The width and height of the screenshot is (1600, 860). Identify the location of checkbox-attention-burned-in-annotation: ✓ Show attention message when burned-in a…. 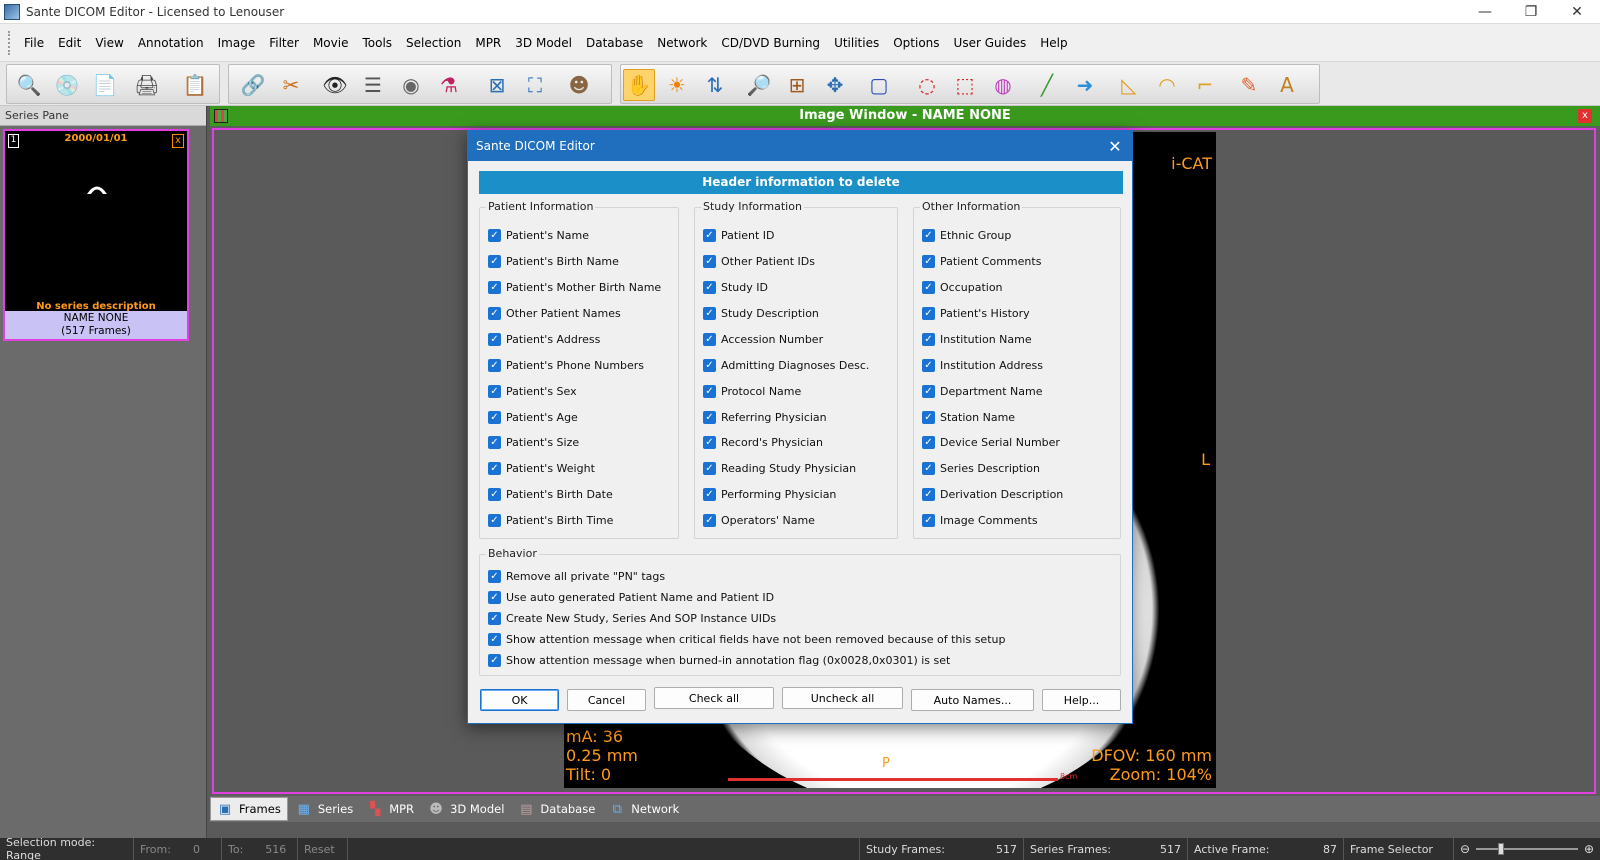
(719, 660).